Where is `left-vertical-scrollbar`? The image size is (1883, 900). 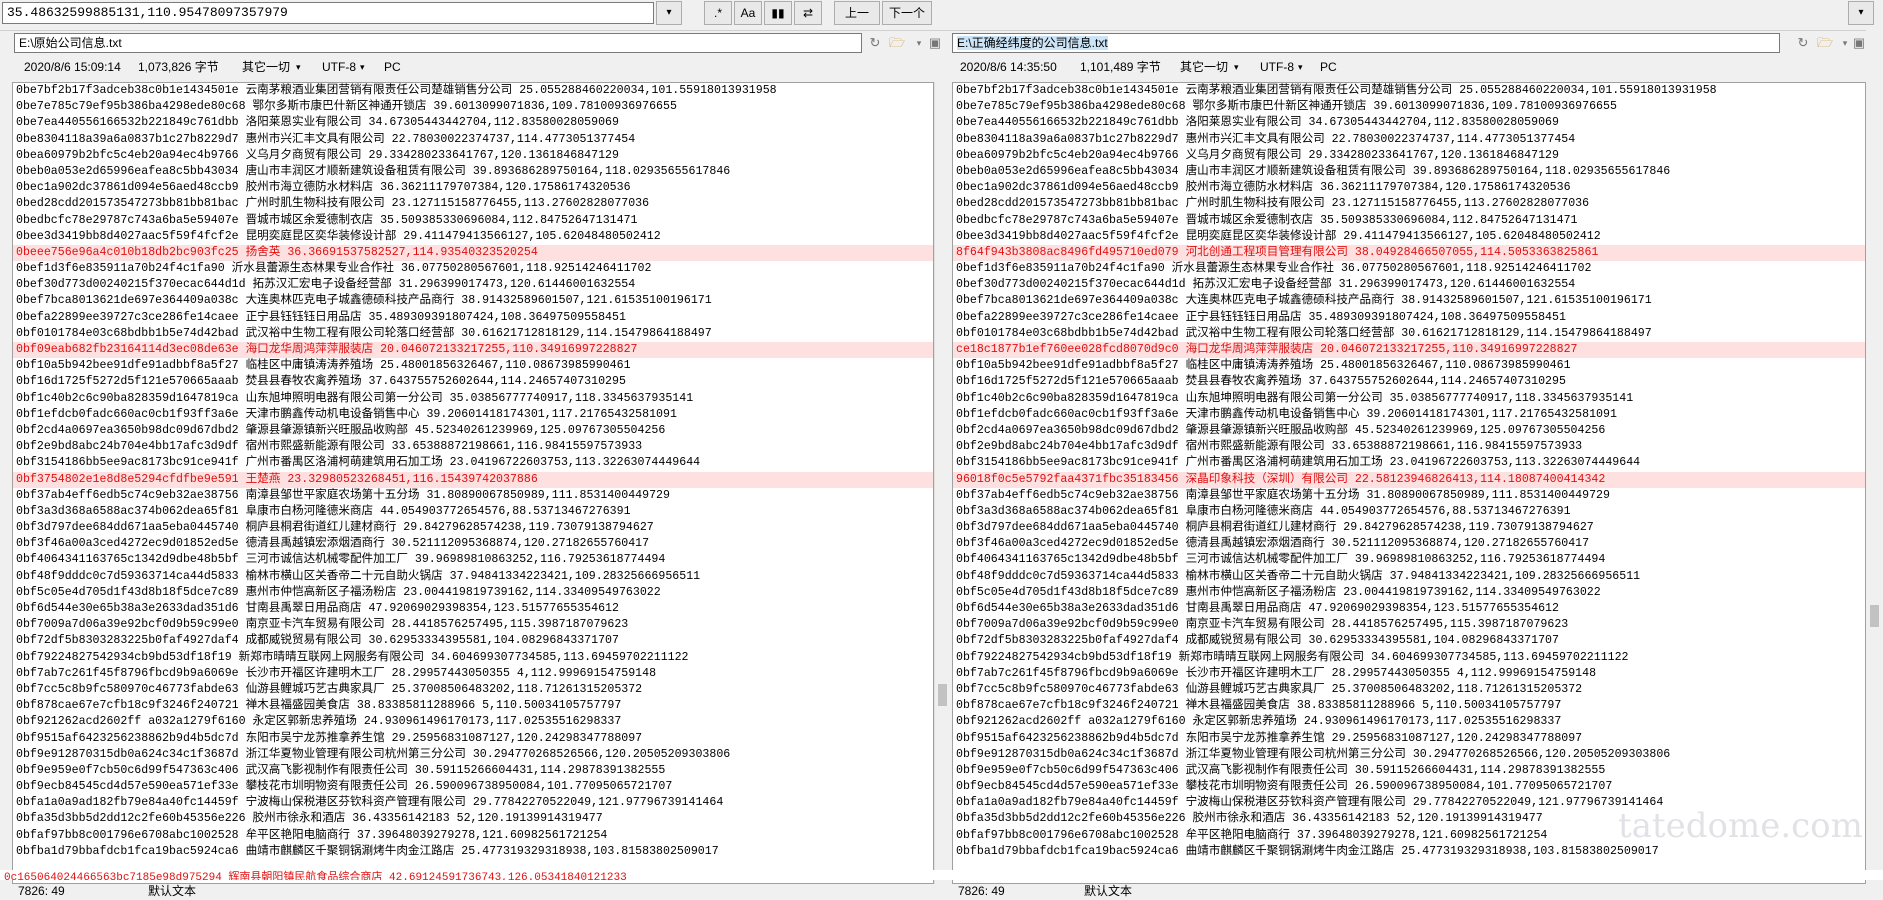 left-vertical-scrollbar is located at coordinates (942, 483).